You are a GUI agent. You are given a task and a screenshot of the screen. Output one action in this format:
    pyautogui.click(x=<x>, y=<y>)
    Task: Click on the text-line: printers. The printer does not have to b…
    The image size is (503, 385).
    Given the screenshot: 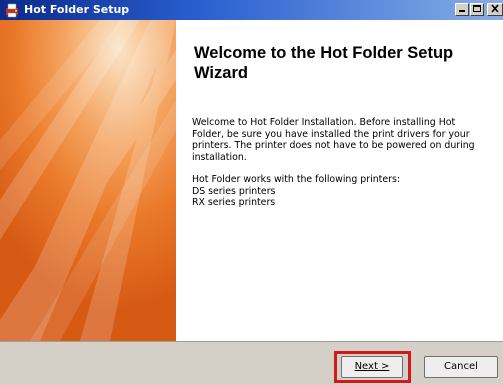 What is the action you would take?
    pyautogui.click(x=333, y=145)
    